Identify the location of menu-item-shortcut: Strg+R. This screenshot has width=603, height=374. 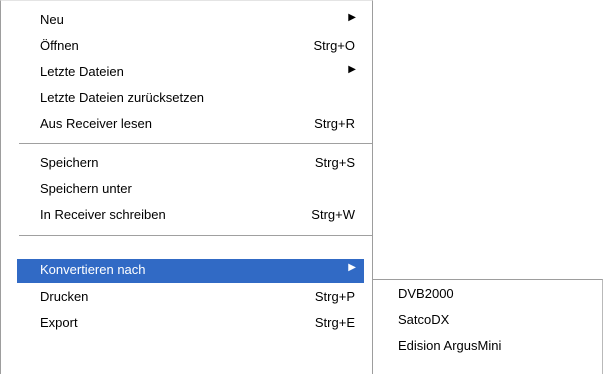
(334, 123).